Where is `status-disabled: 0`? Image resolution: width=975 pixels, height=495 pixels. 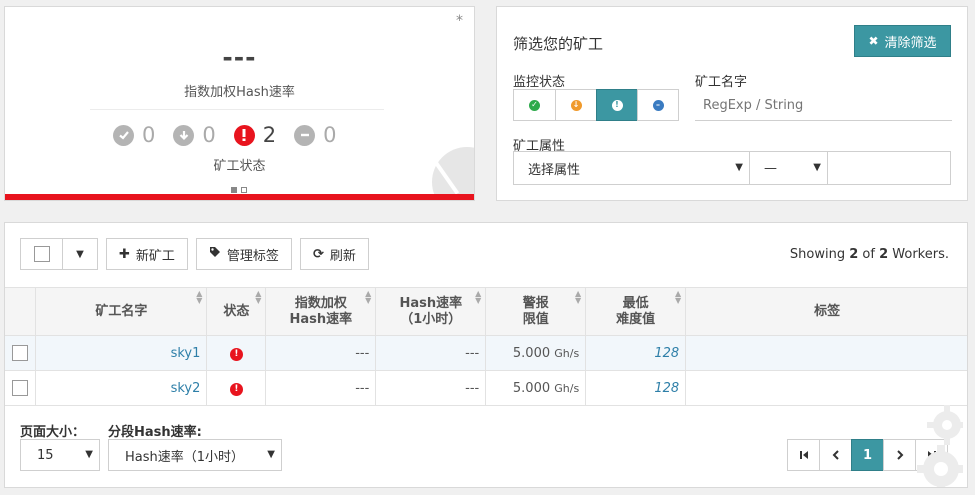 status-disabled: 0 is located at coordinates (315, 135).